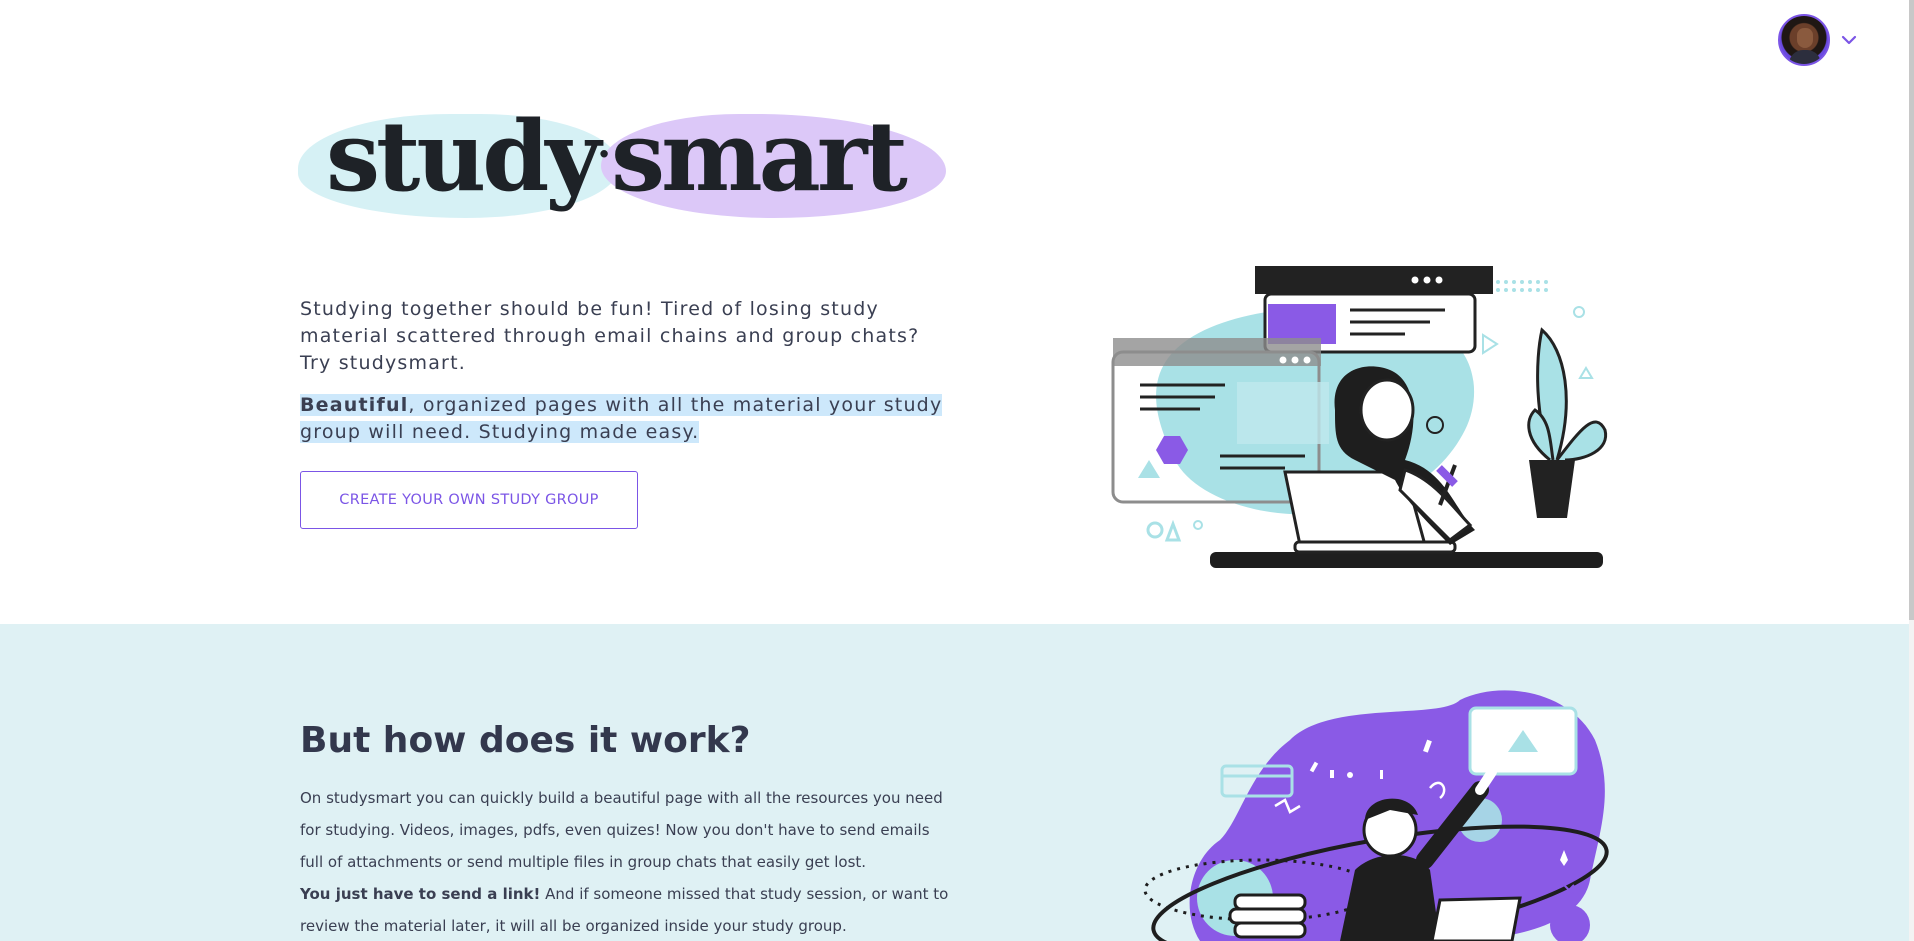  I want to click on hero-bold-text: Beautiful, so click(354, 405).